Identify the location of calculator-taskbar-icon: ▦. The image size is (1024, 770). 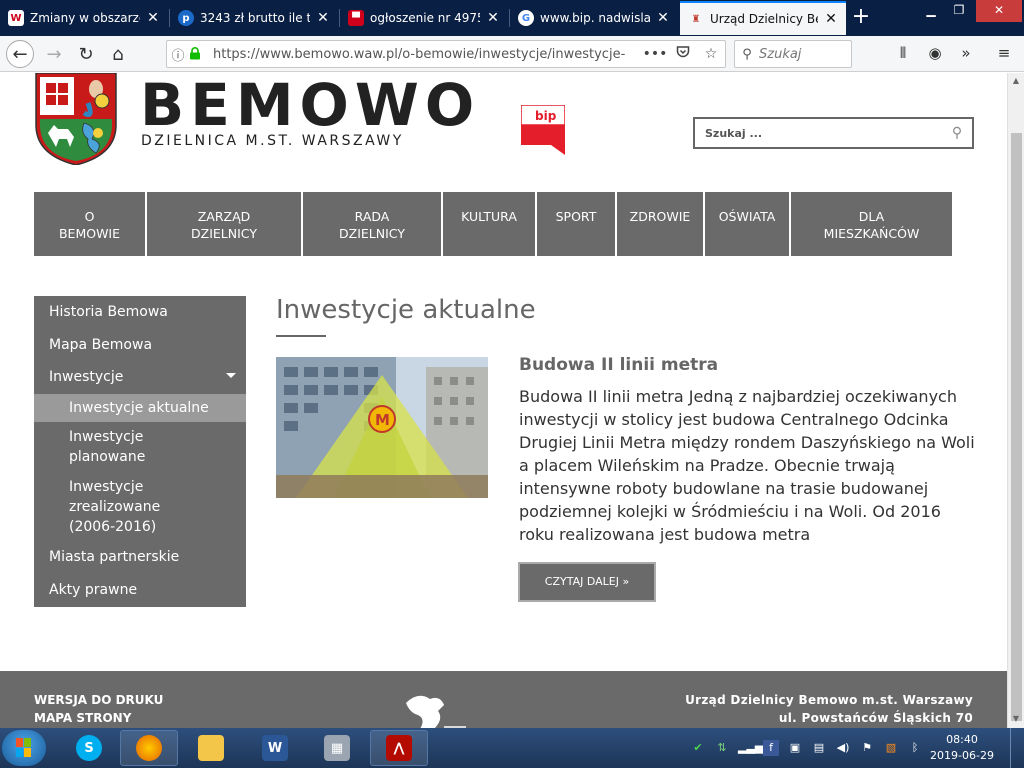
(337, 748).